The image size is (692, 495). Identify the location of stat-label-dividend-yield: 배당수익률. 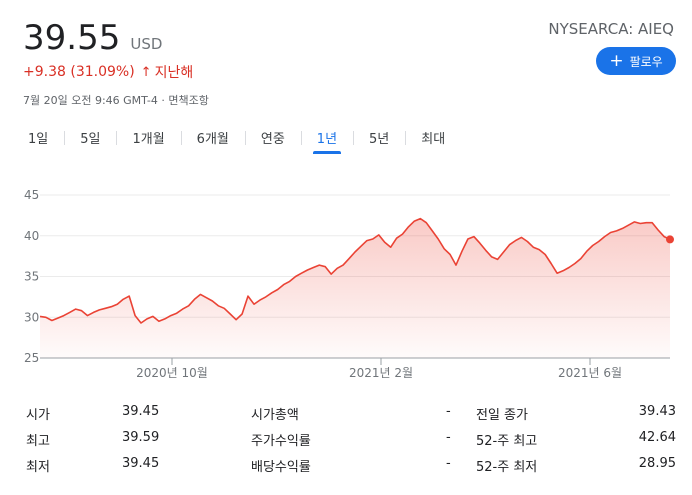
(281, 467).